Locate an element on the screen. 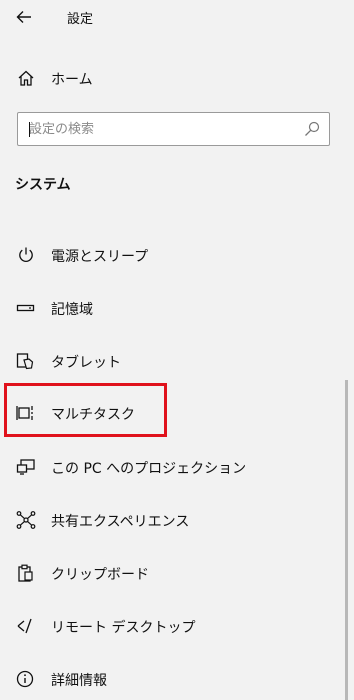 The image size is (354, 700). tablet-icon is located at coordinates (25, 361).